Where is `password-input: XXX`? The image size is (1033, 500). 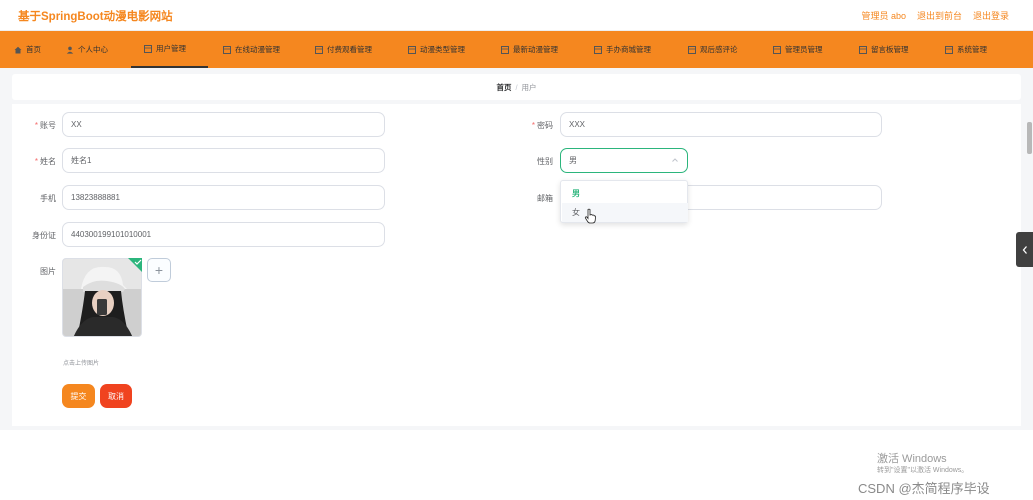 password-input: XXX is located at coordinates (721, 124).